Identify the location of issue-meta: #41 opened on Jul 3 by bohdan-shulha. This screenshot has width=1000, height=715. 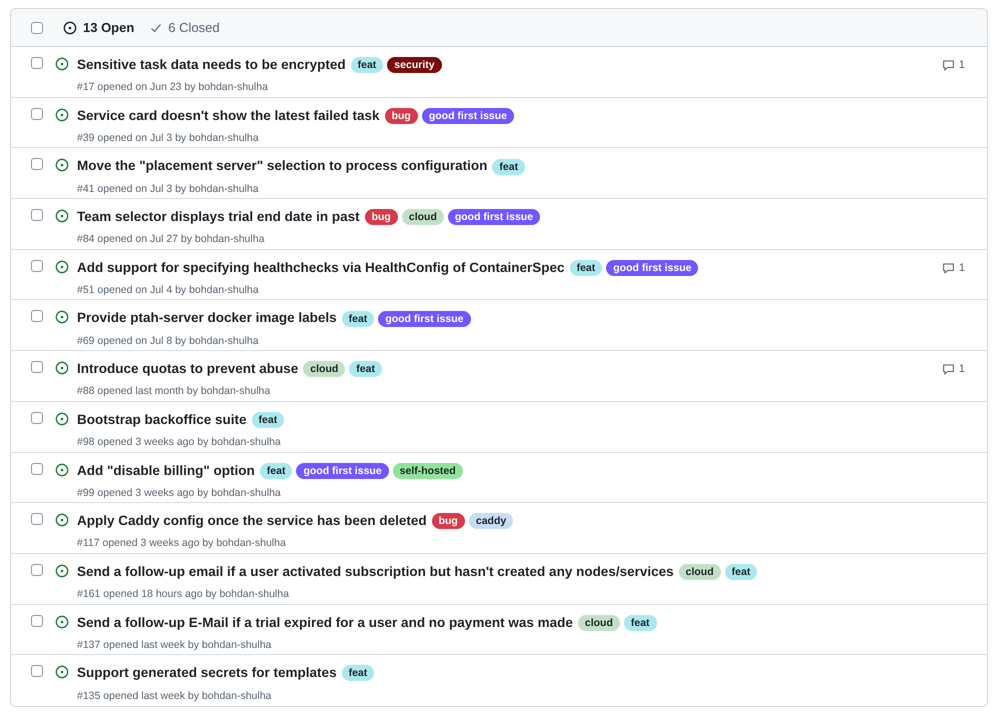
(168, 189).